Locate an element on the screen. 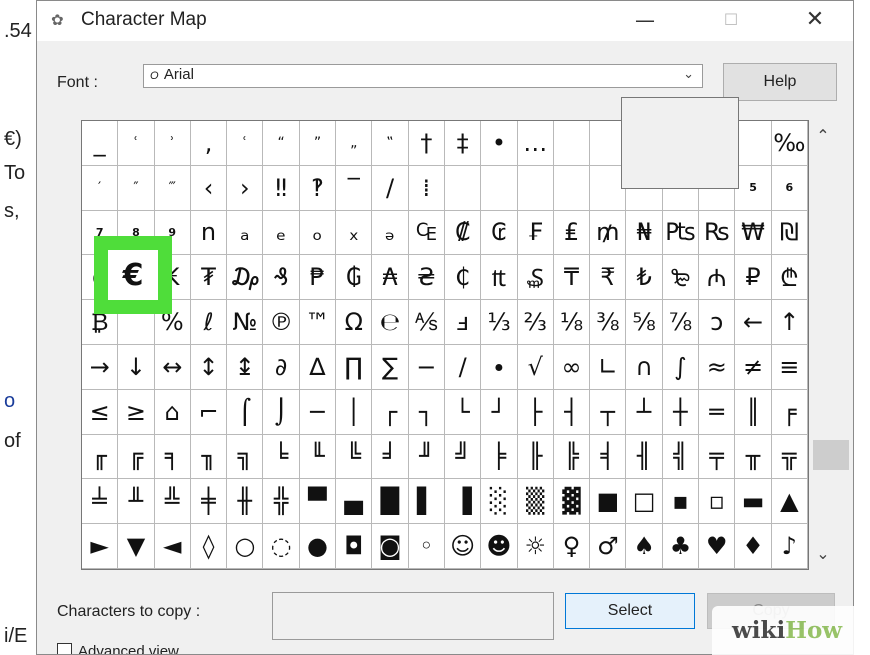 The image size is (870, 655). char-cell: ╔ is located at coordinates (136, 457).